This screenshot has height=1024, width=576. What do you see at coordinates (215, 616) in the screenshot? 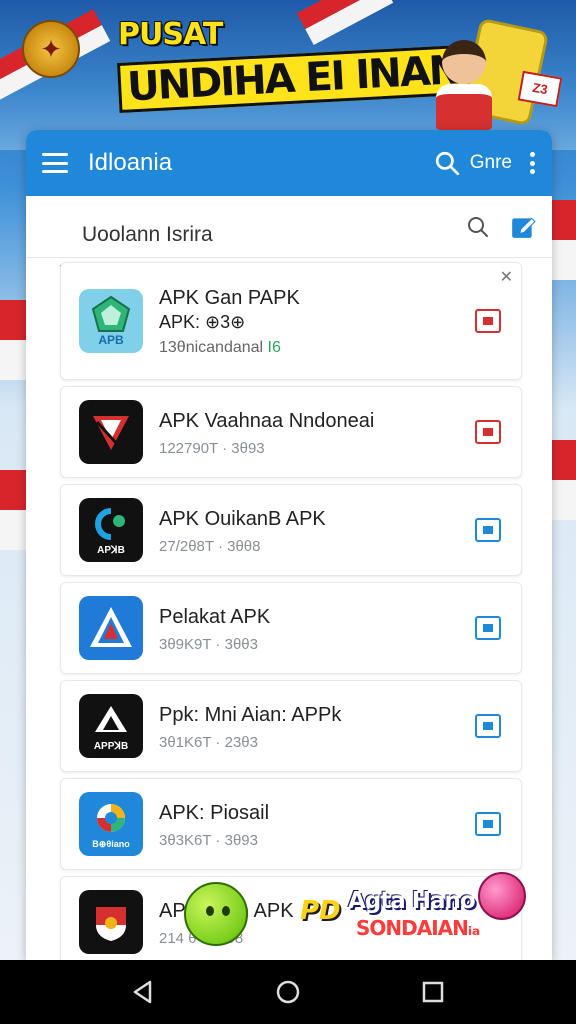
I see `list-item-title: Pelakat APK` at bounding box center [215, 616].